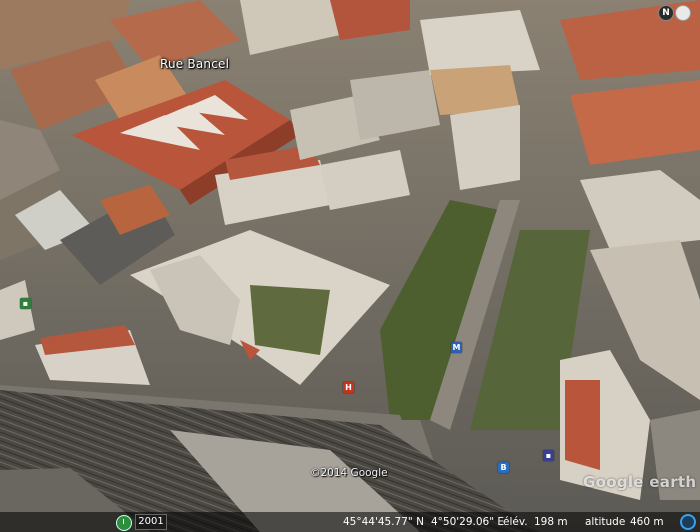 Image resolution: width=700 pixels, height=532 pixels. I want to click on compass: N, so click(676, 13).